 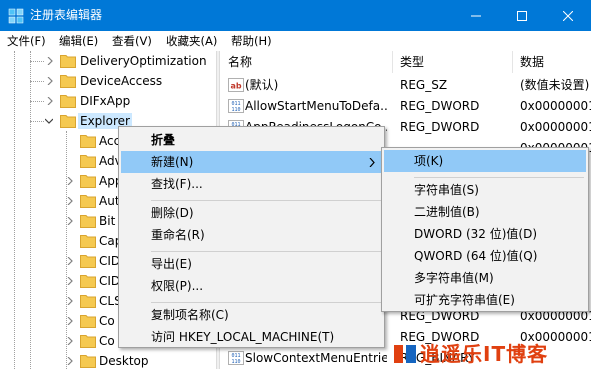 What do you see at coordinates (109, 201) in the screenshot?
I see `tree-item-label: Aut` at bounding box center [109, 201].